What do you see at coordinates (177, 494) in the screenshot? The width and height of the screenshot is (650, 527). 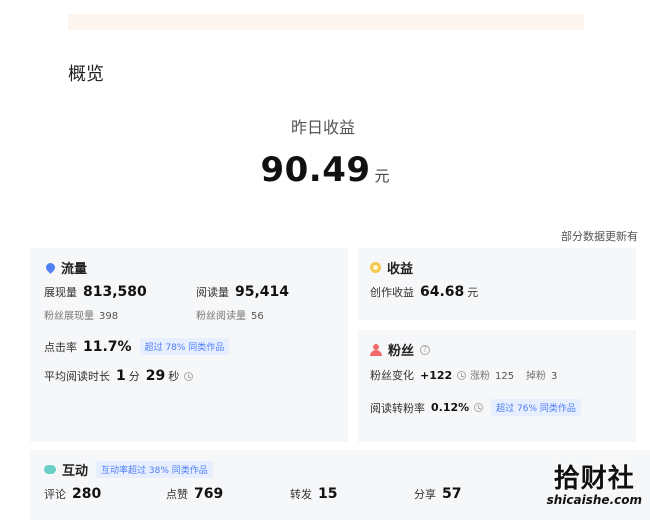 I see `likes-label: 点赞` at bounding box center [177, 494].